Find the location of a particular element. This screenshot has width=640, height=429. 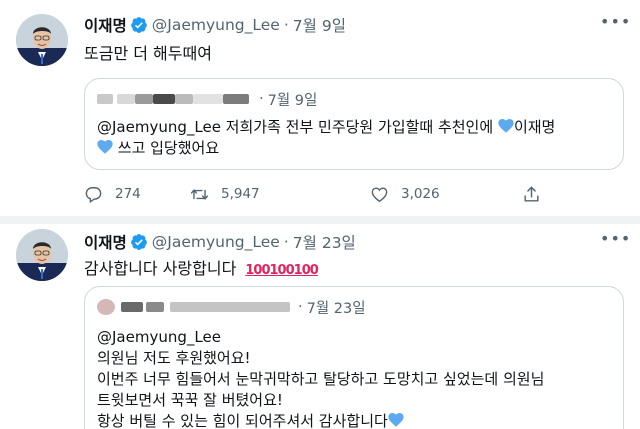

reply-button: 274 is located at coordinates (112, 194).